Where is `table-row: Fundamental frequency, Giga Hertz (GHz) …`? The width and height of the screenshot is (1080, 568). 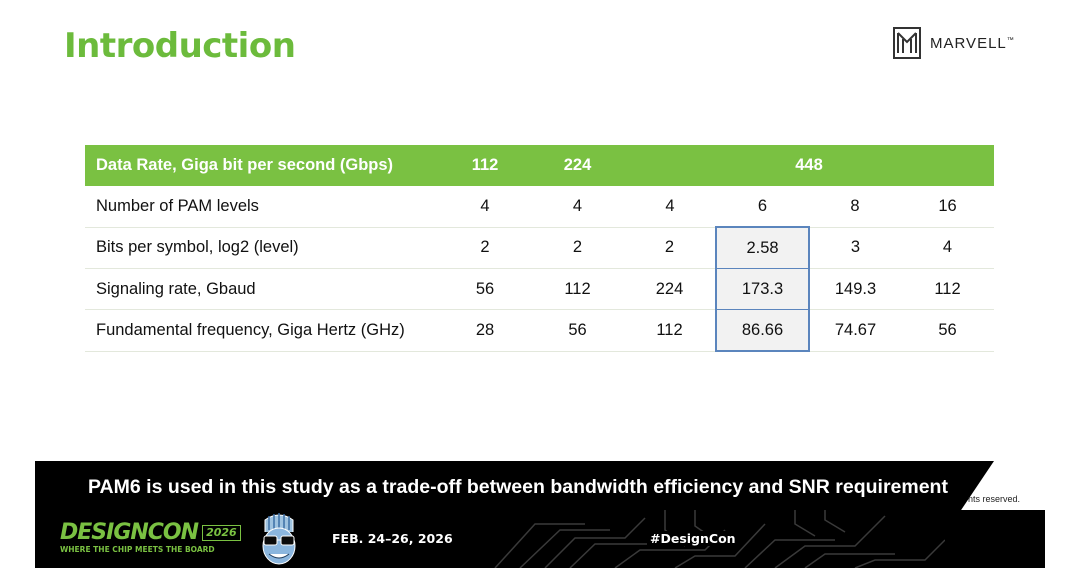 table-row: Fundamental frequency, Giga Hertz (GHz) … is located at coordinates (540, 330).